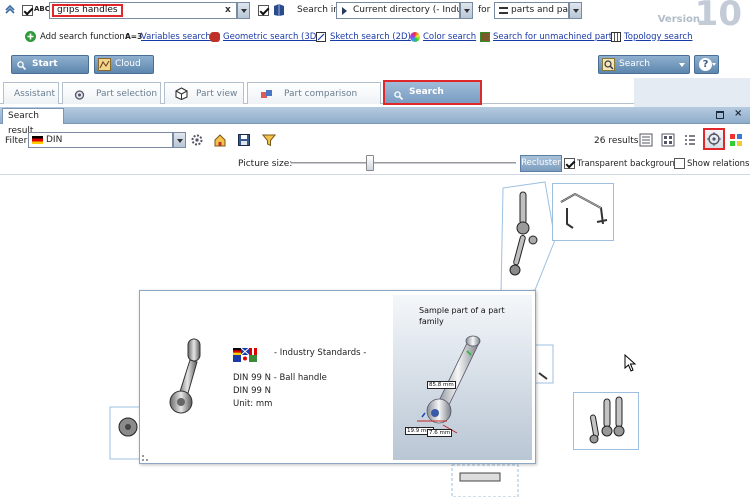 The image size is (750, 497). Describe the element at coordinates (87, 10) in the screenshot. I see `search-query: grips handles` at that location.